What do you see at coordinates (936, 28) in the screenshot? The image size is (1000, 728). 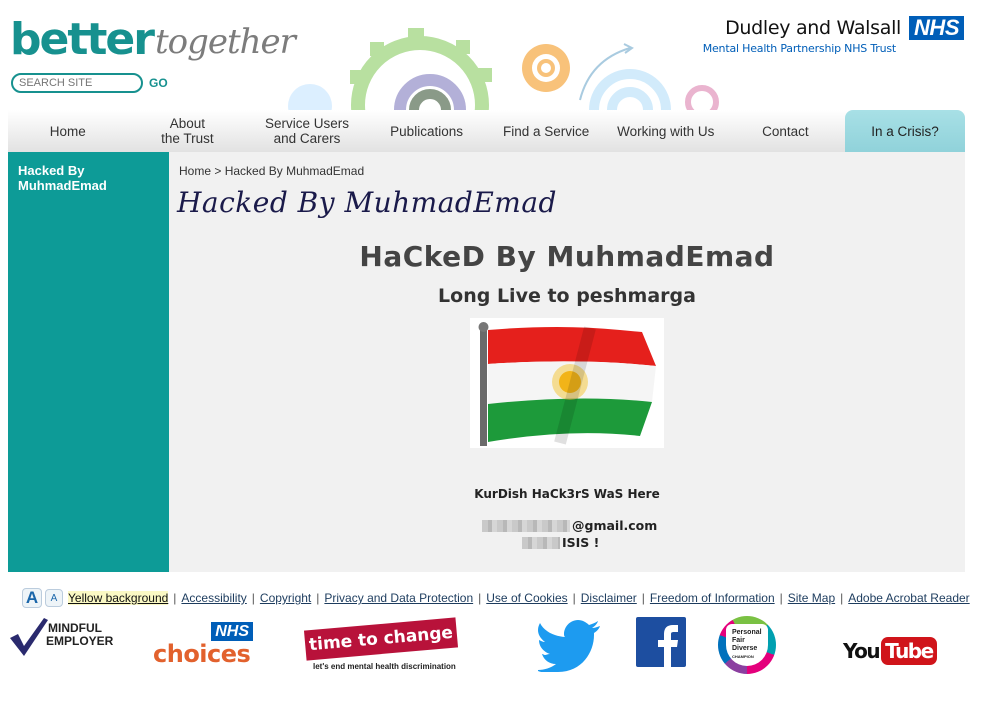 I see `nhs-logo: NHS` at bounding box center [936, 28].